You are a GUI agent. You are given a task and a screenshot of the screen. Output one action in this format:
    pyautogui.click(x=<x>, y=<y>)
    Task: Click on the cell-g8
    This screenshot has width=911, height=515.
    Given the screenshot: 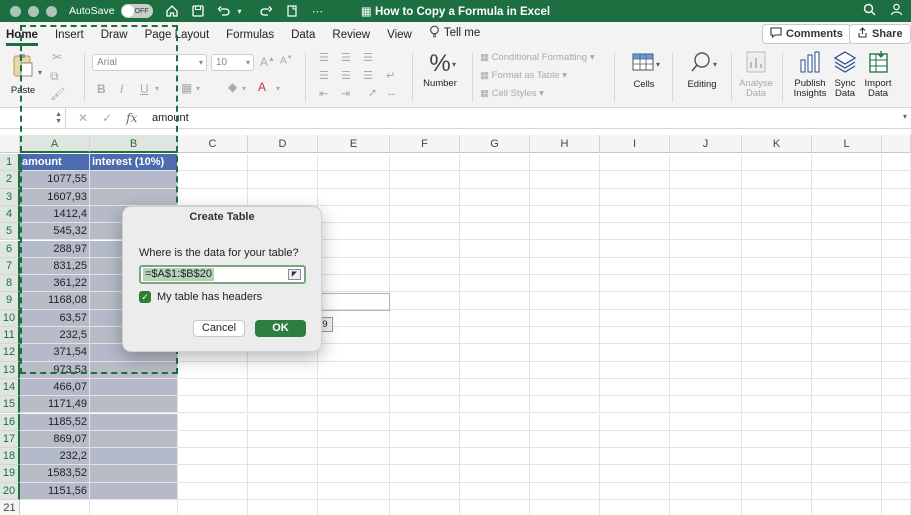 What is the action you would take?
    pyautogui.click(x=495, y=284)
    